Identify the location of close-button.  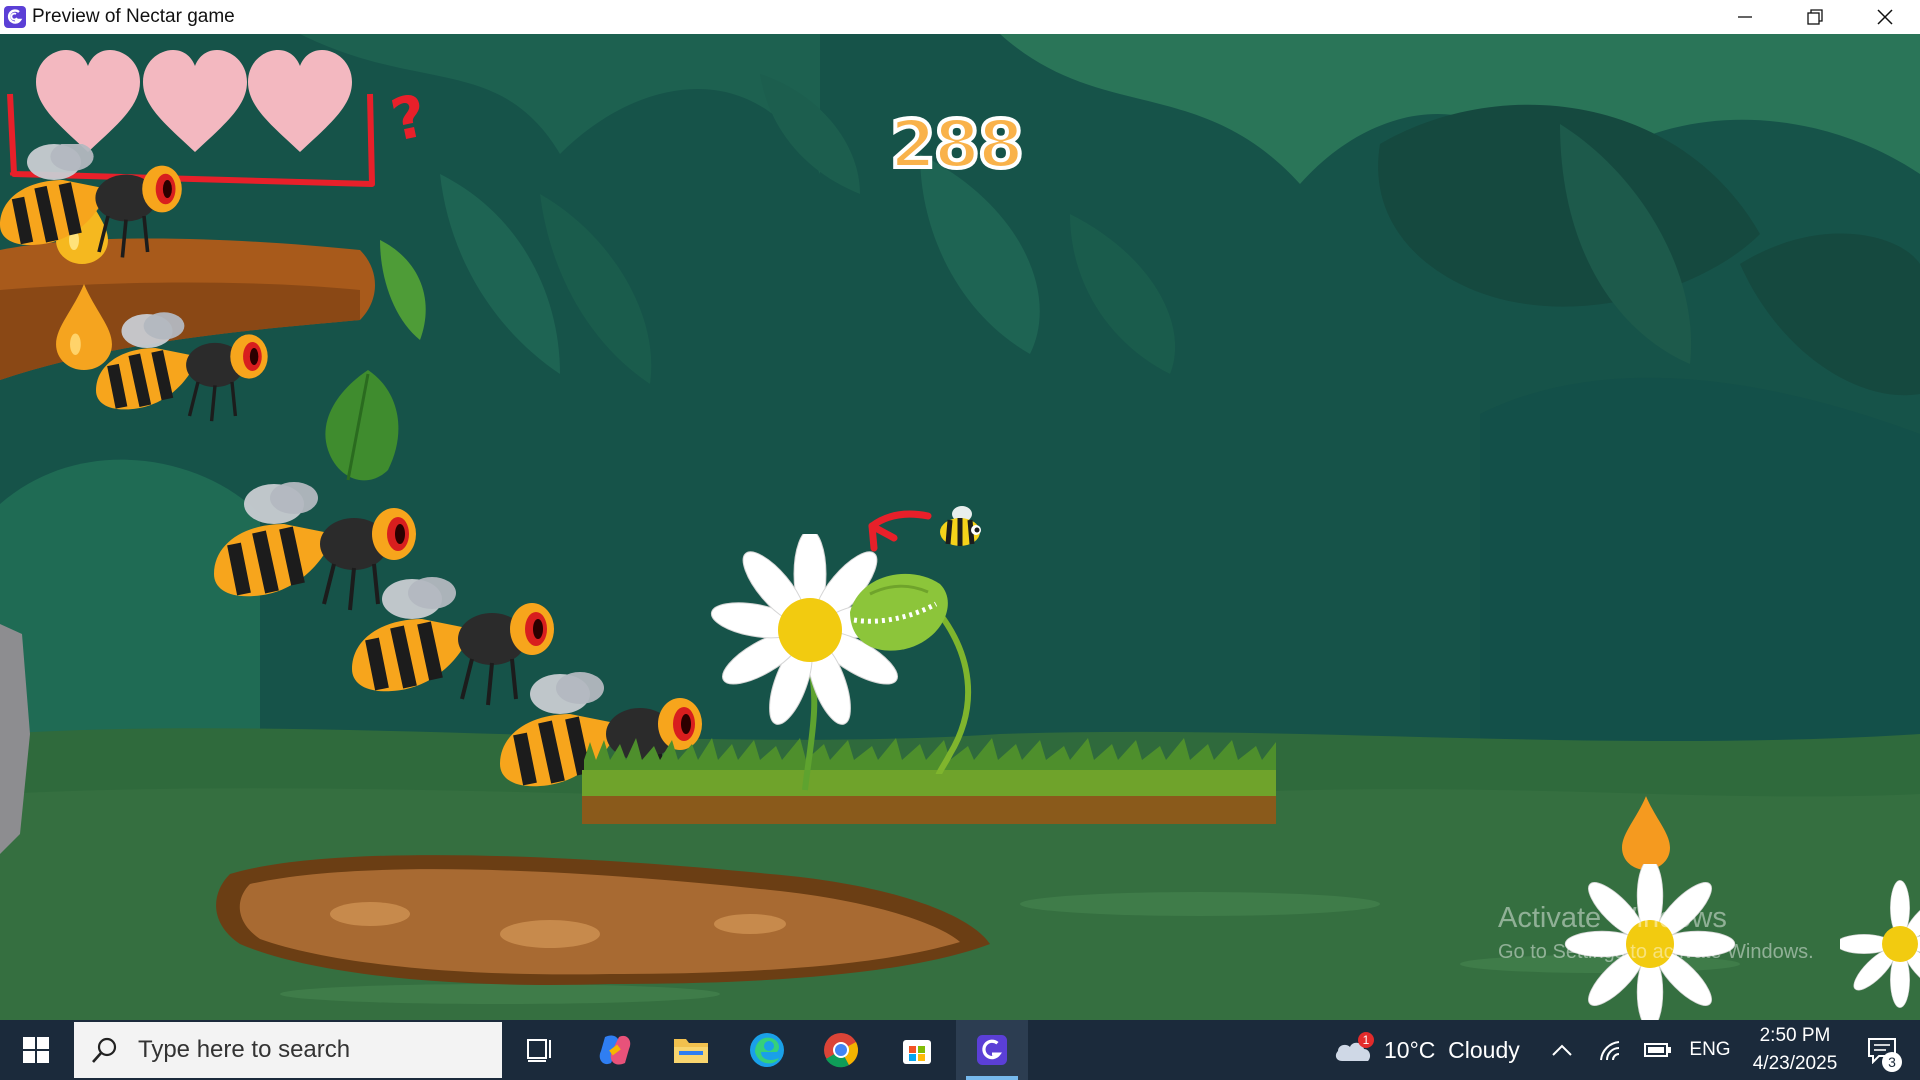
(1885, 17).